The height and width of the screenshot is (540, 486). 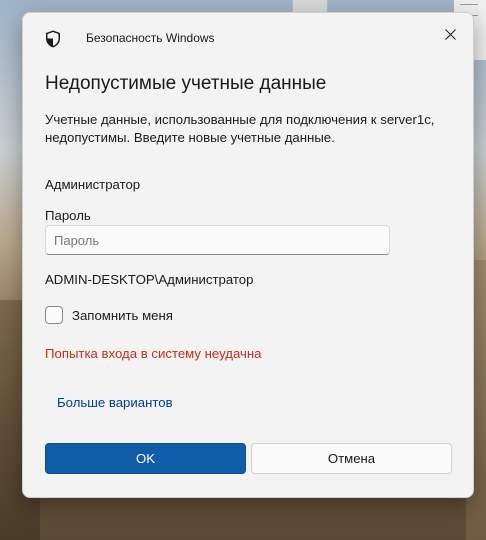 What do you see at coordinates (53, 39) in the screenshot?
I see `shield-icon` at bounding box center [53, 39].